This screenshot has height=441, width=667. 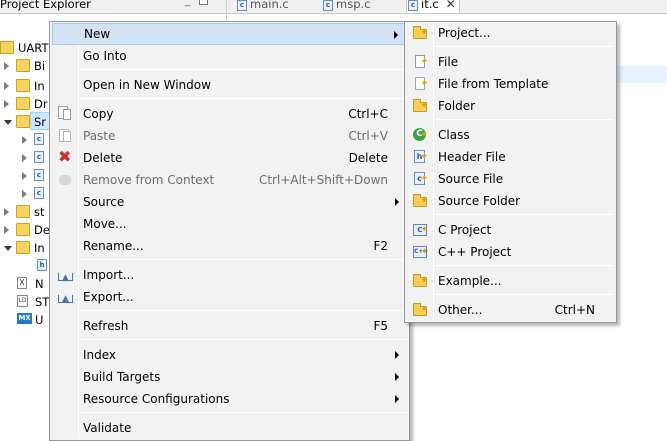 I want to click on shortcut-label: F2, so click(x=380, y=246).